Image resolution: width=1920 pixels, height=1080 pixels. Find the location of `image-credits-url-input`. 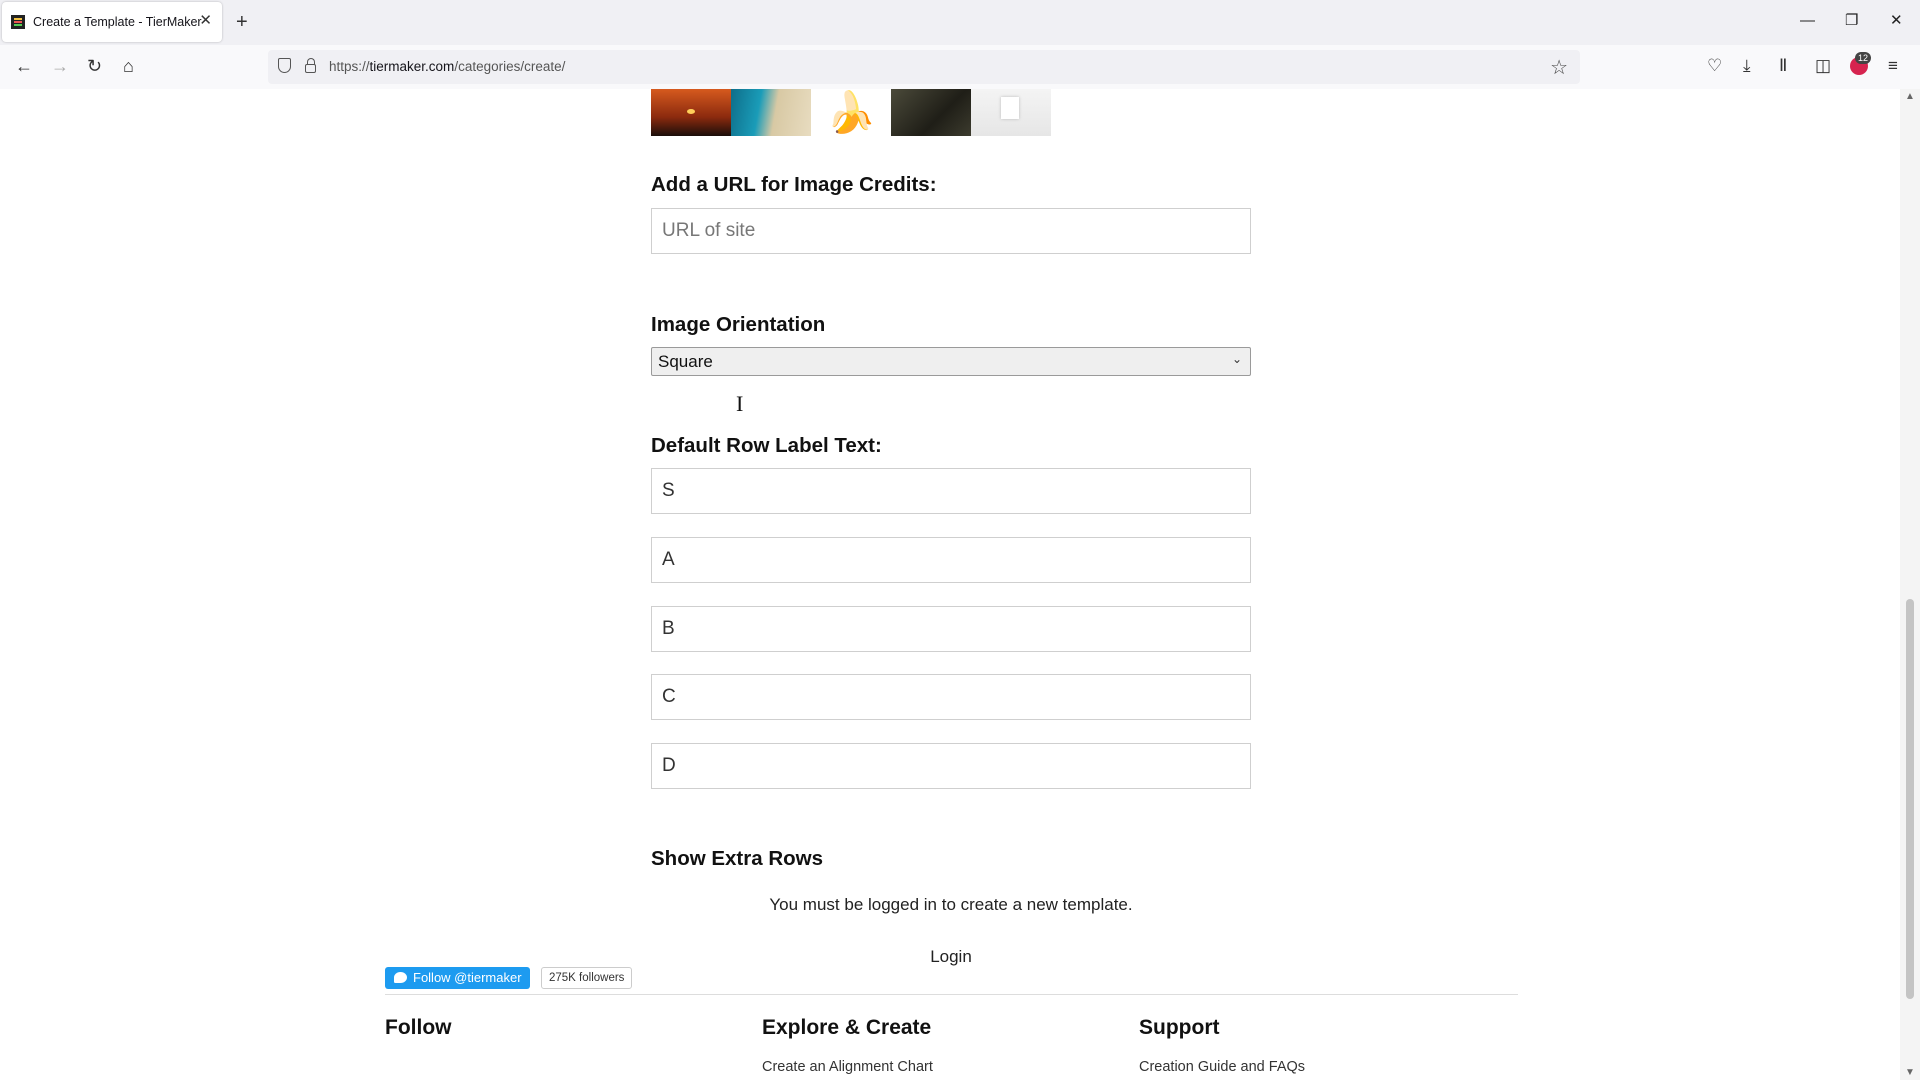

image-credits-url-input is located at coordinates (951, 231).